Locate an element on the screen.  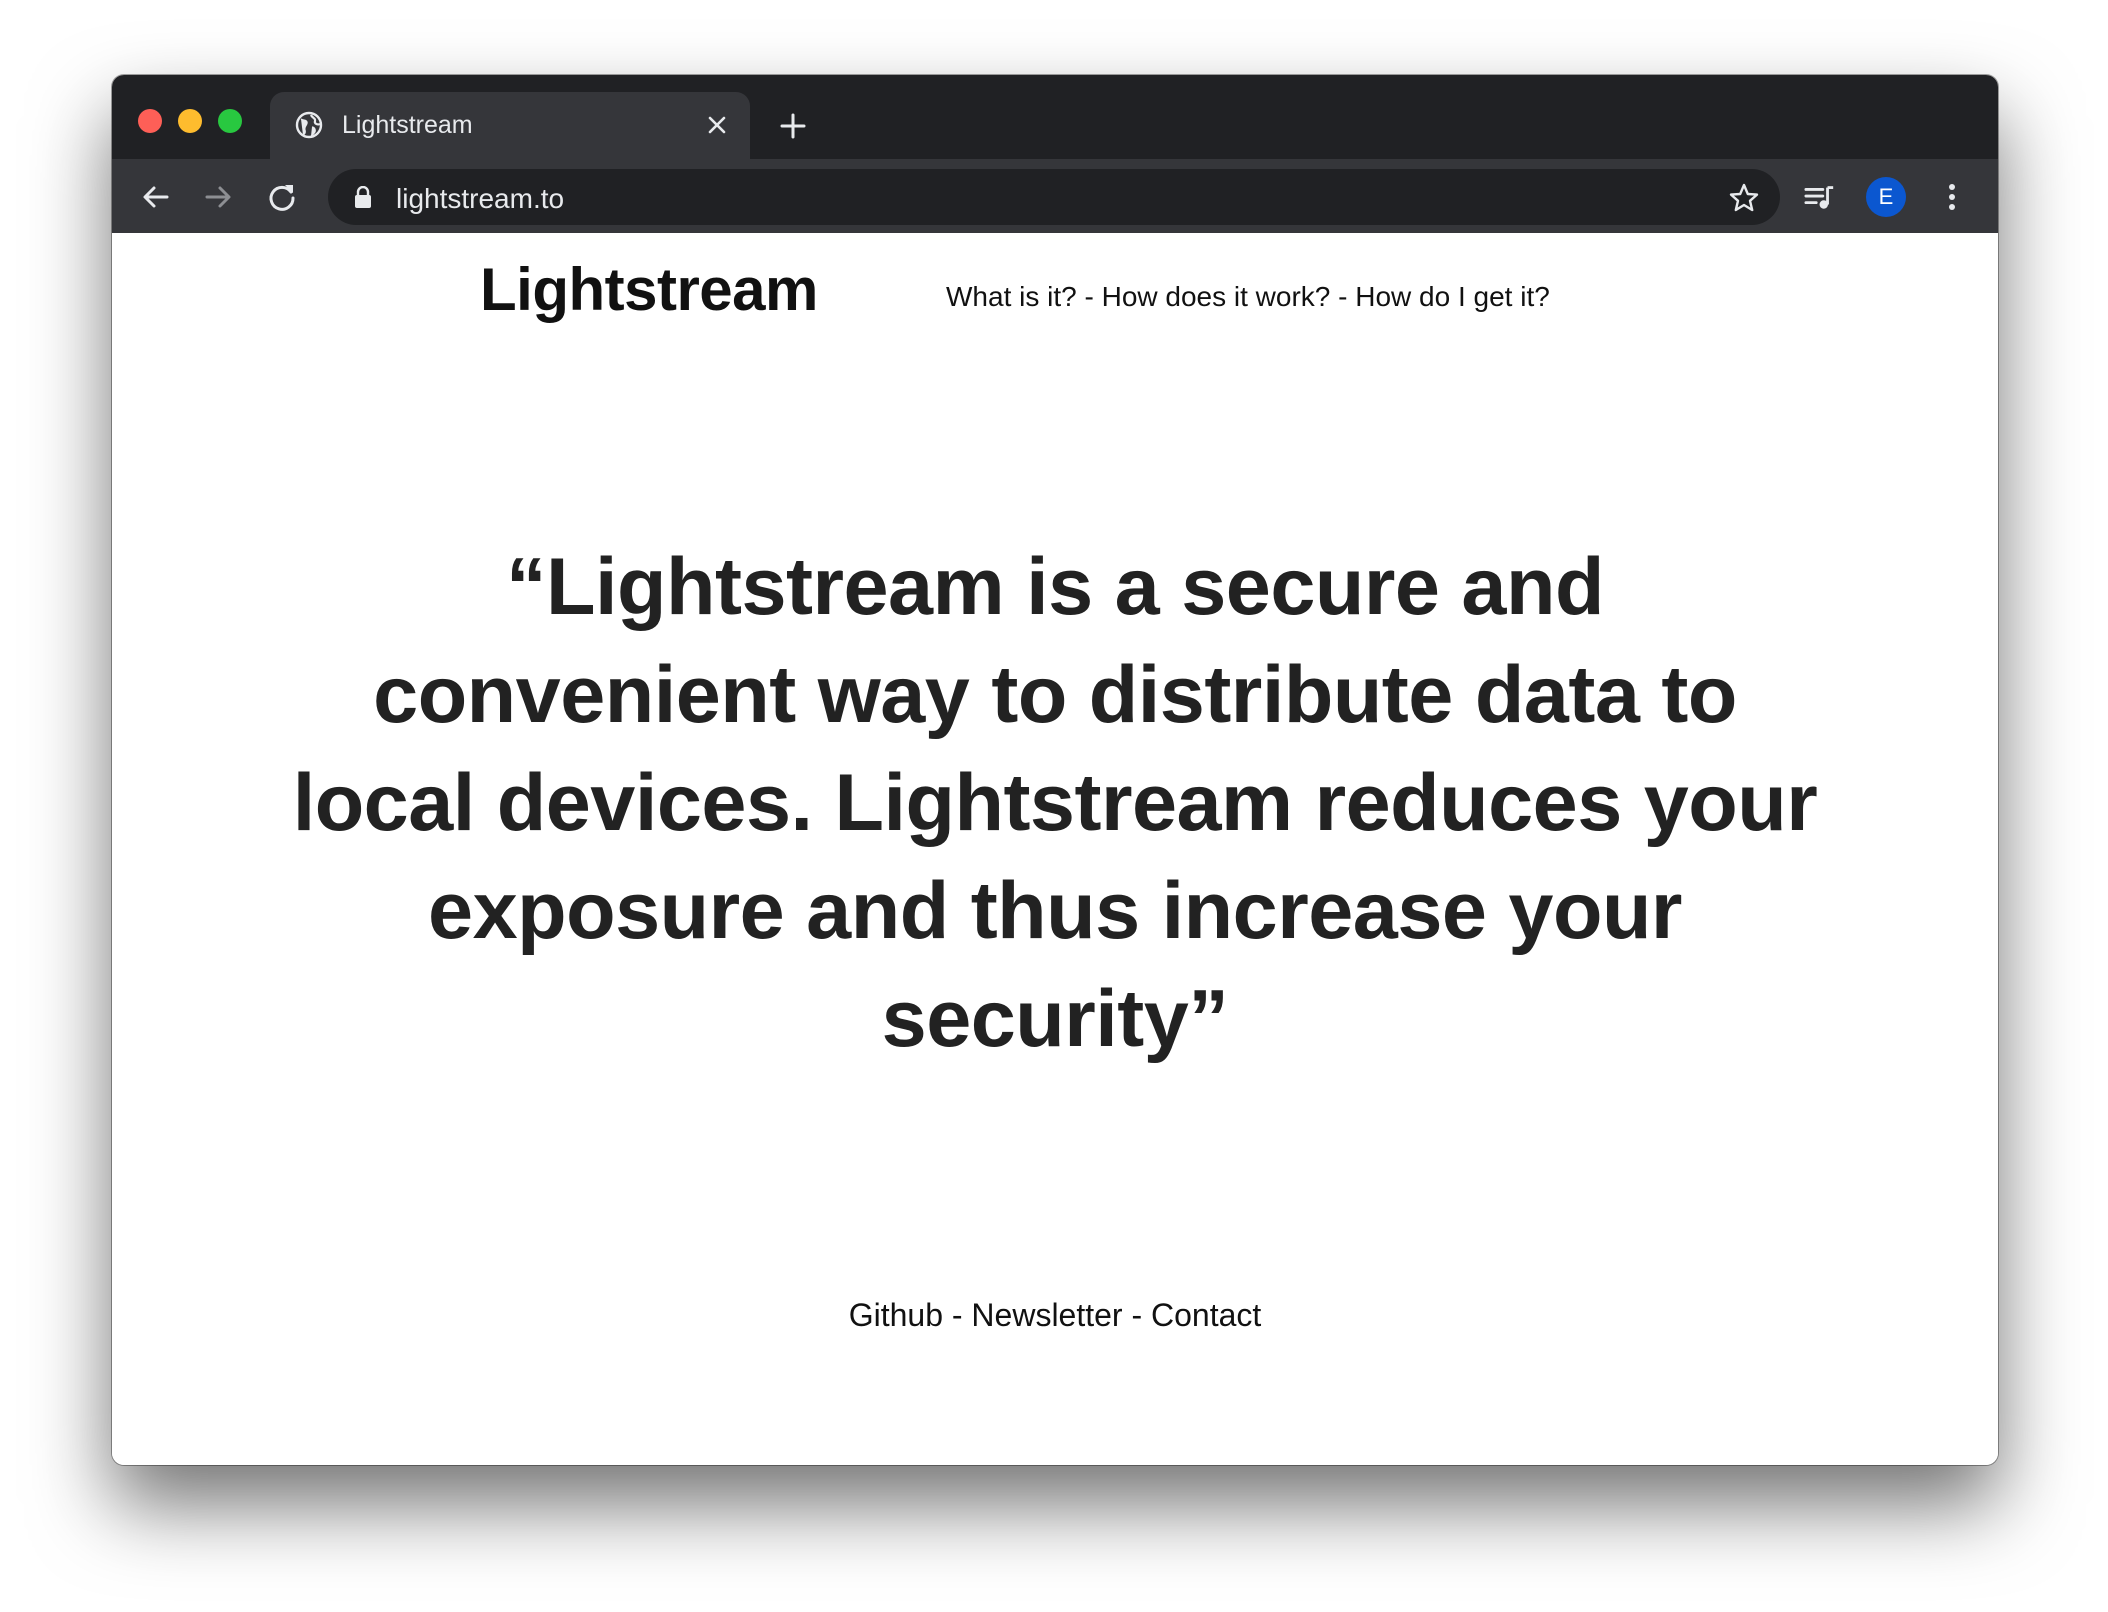
browser-toolbar: lightstream.to E is located at coordinates (1055, 196).